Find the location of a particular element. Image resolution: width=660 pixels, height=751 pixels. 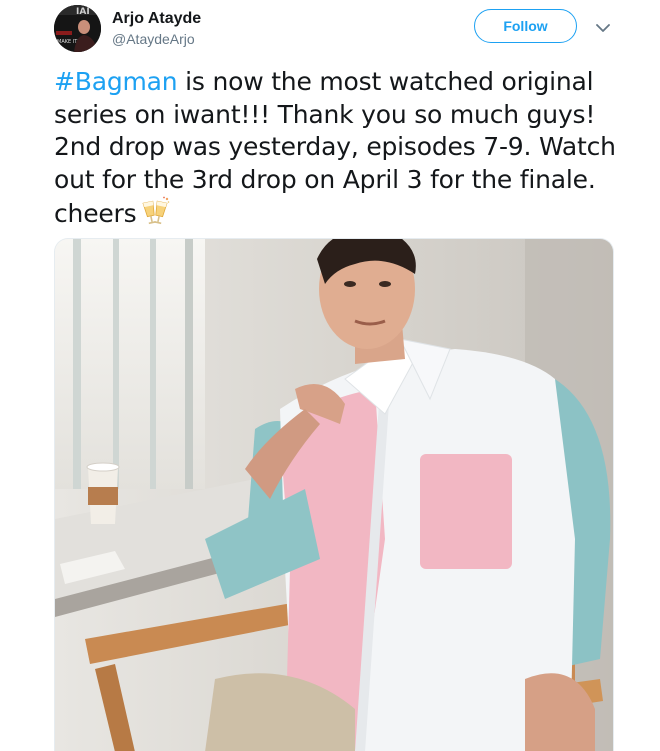

tweet-line-5-text: cheers is located at coordinates (95, 213).